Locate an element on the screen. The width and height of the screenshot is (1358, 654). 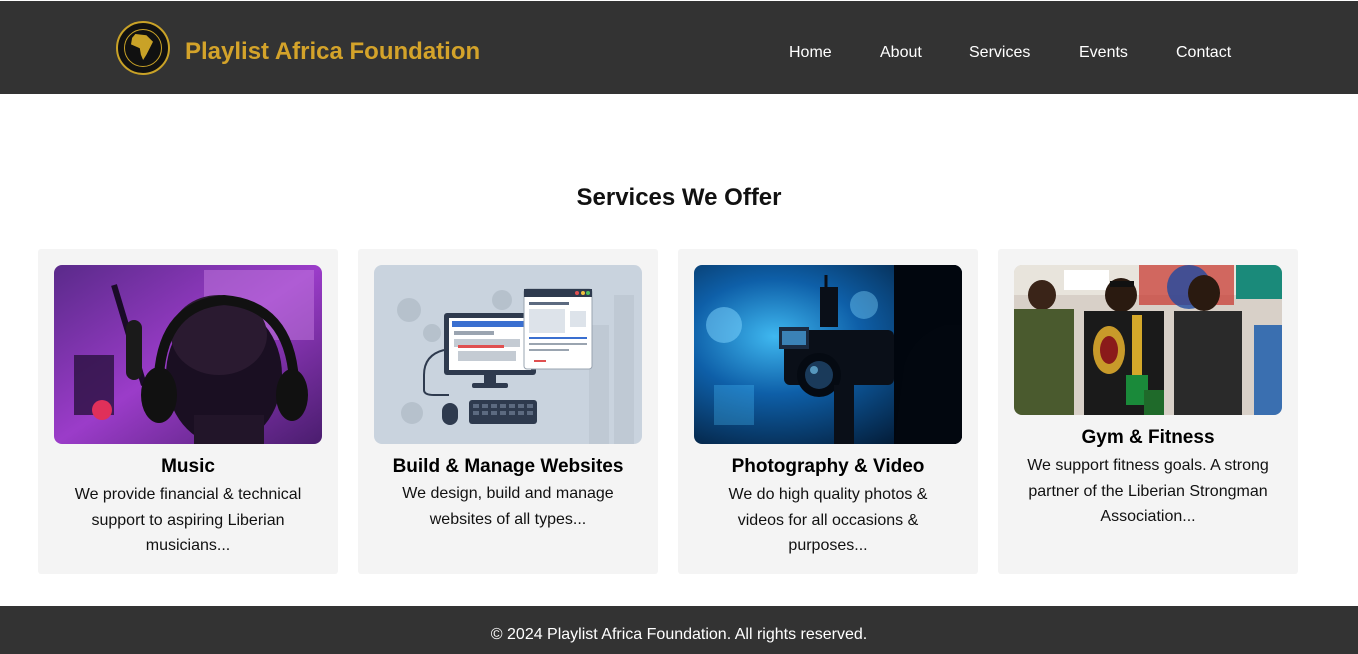
photography-image is located at coordinates (828, 354).